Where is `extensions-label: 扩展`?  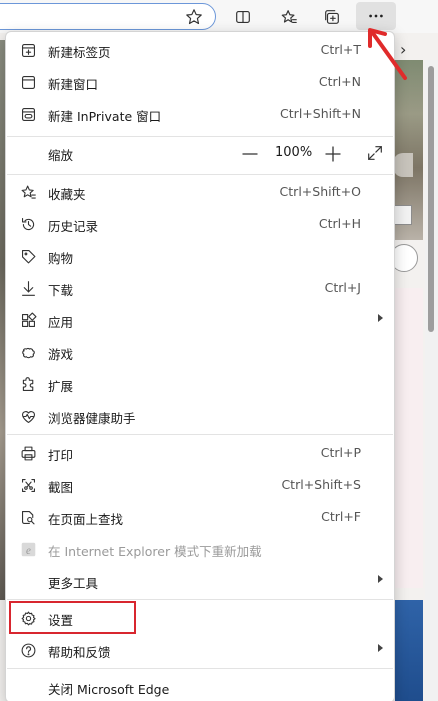
extensions-label: 扩展 is located at coordinates (61, 386).